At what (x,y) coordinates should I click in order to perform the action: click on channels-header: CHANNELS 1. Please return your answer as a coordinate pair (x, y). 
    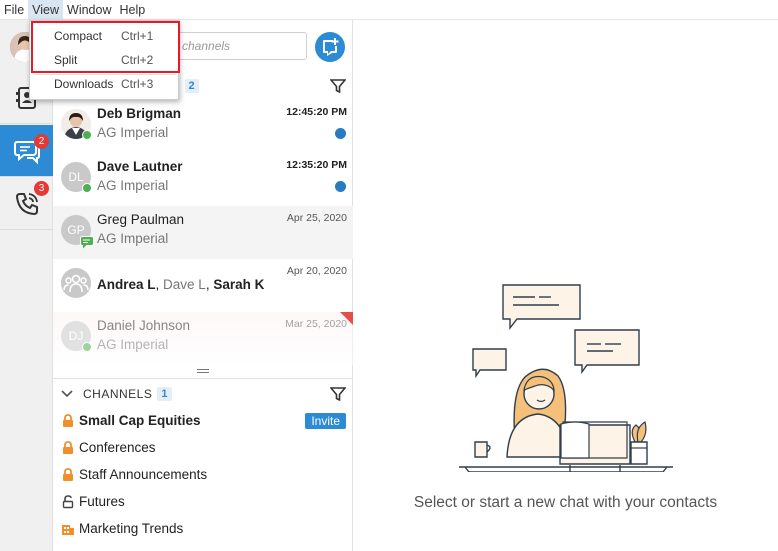
    Looking at the image, I should click on (203, 394).